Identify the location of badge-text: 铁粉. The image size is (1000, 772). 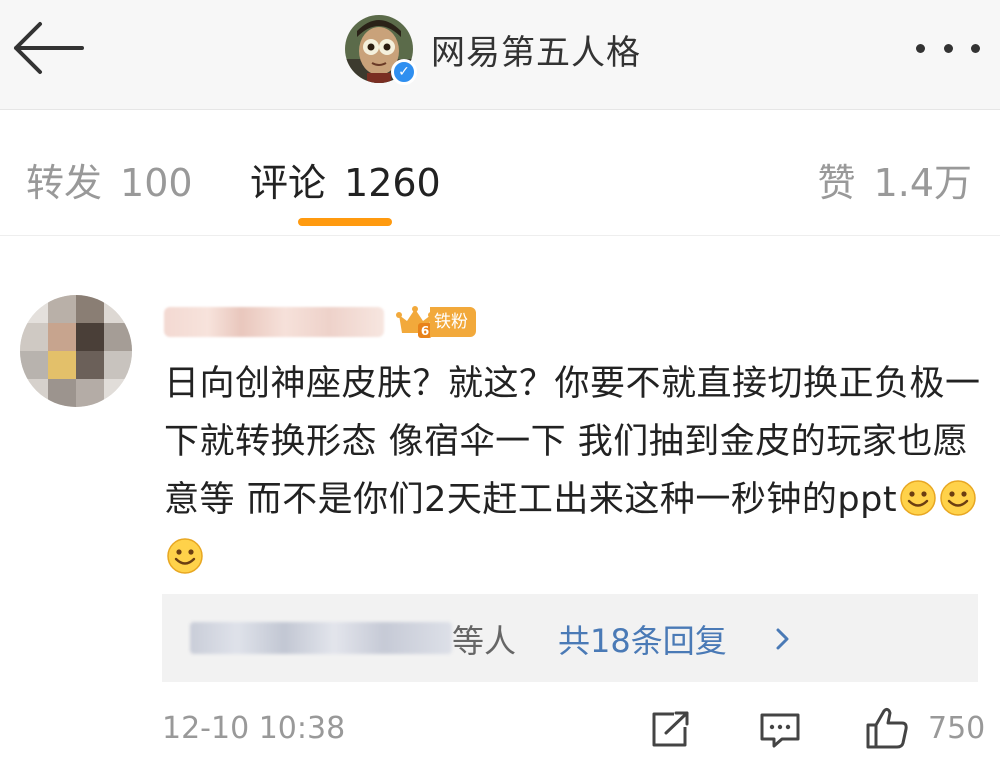
(453, 322).